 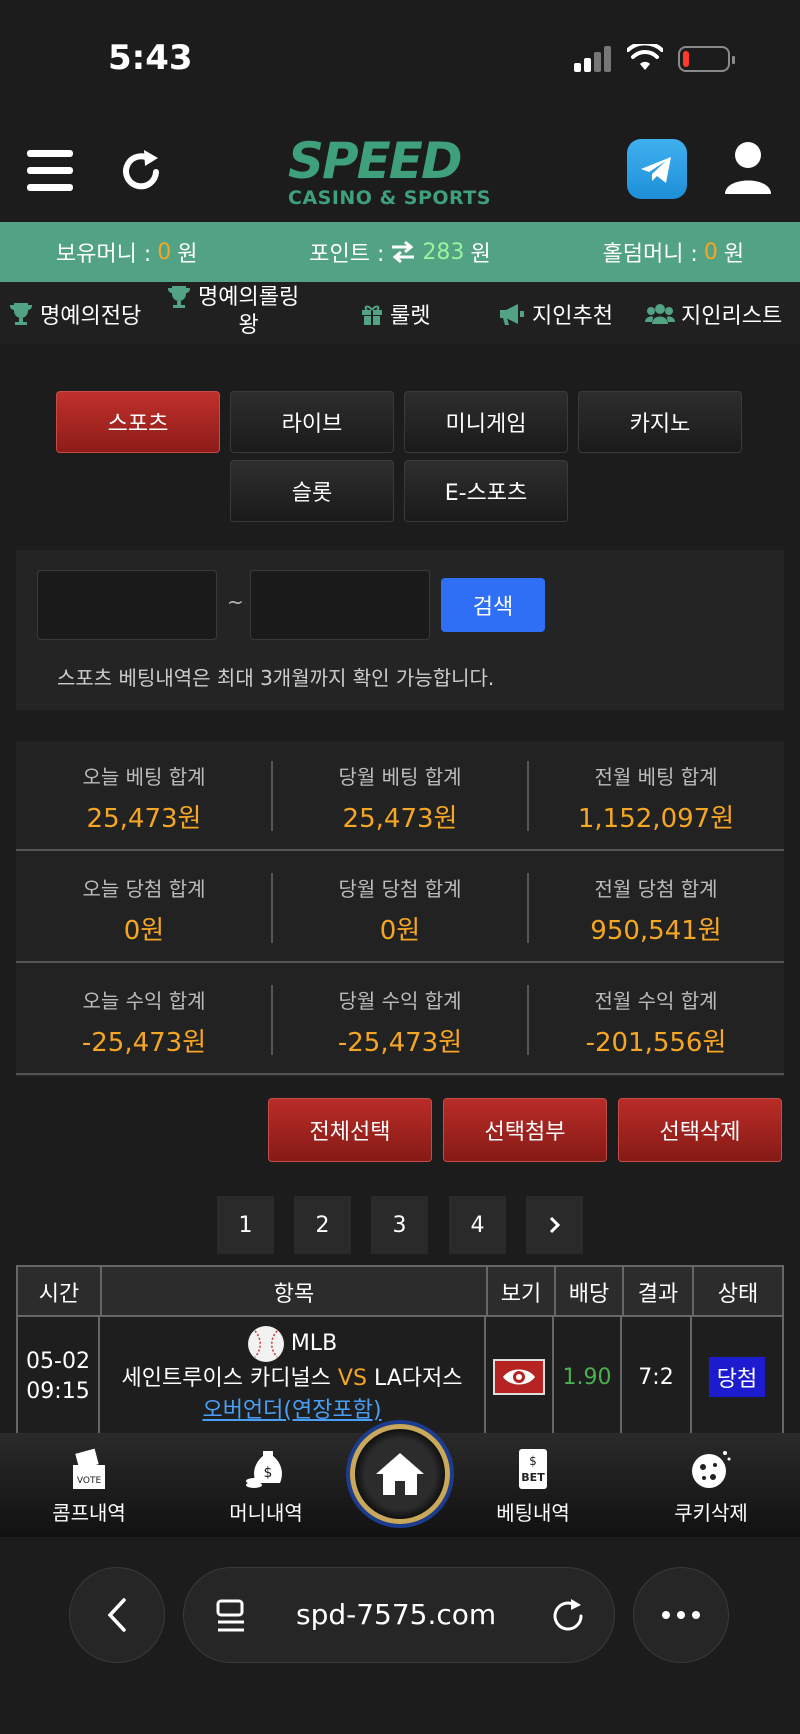 What do you see at coordinates (226, 1378) in the screenshot?
I see `home-team: 세인트루이스 카디널스` at bounding box center [226, 1378].